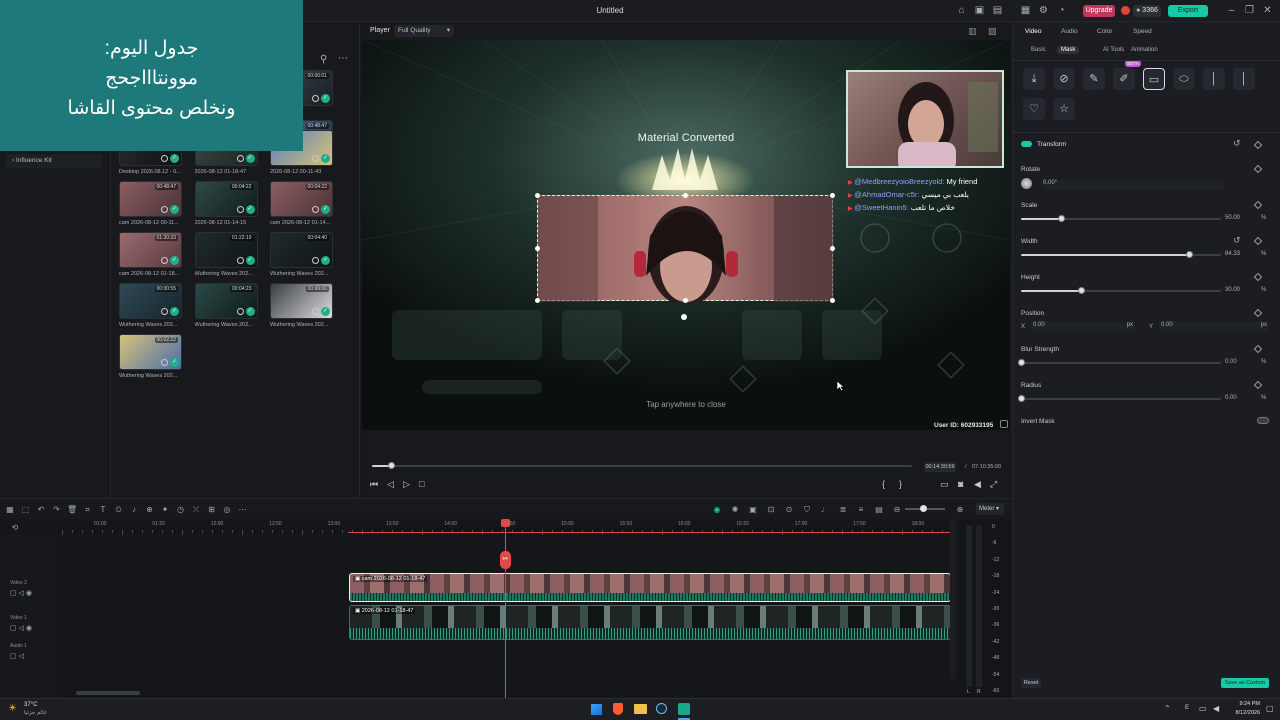  What do you see at coordinates (165, 510) in the screenshot?
I see `ai-icon: ✦` at bounding box center [165, 510].